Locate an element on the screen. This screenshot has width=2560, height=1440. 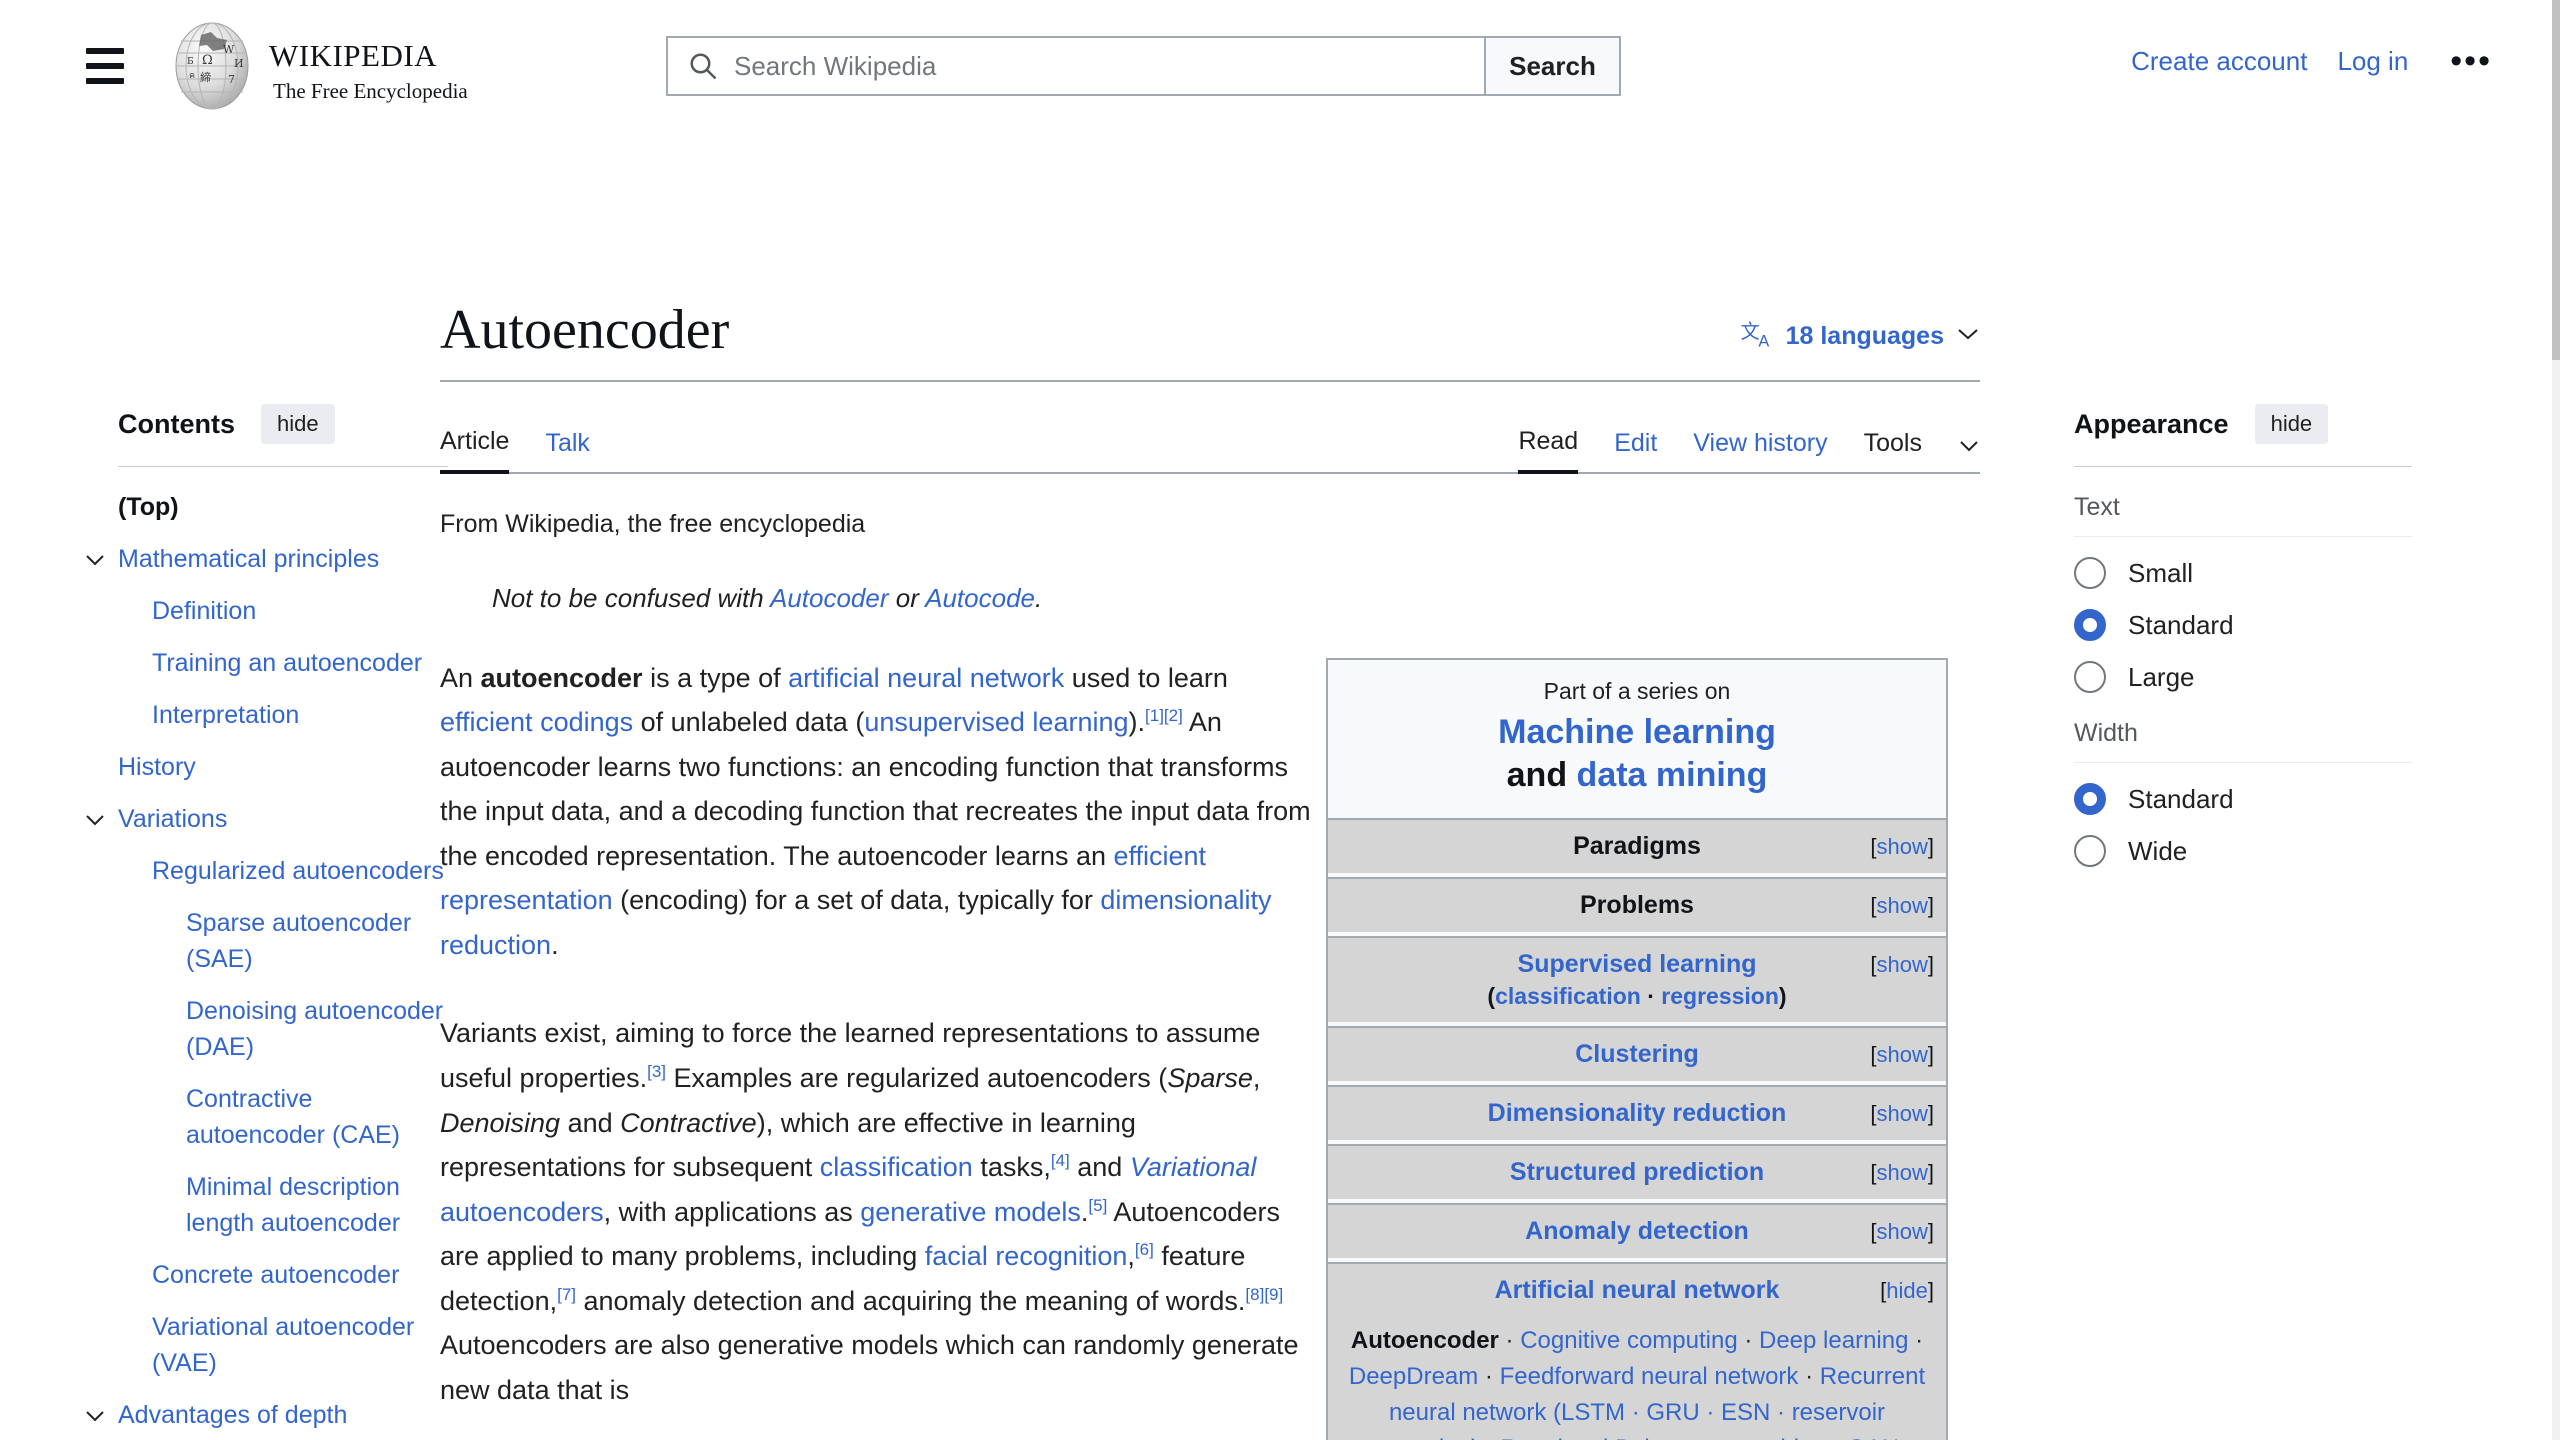
toc-item-regularized-autoencoders: Regularized autoencoders is located at coordinates (305, 871).